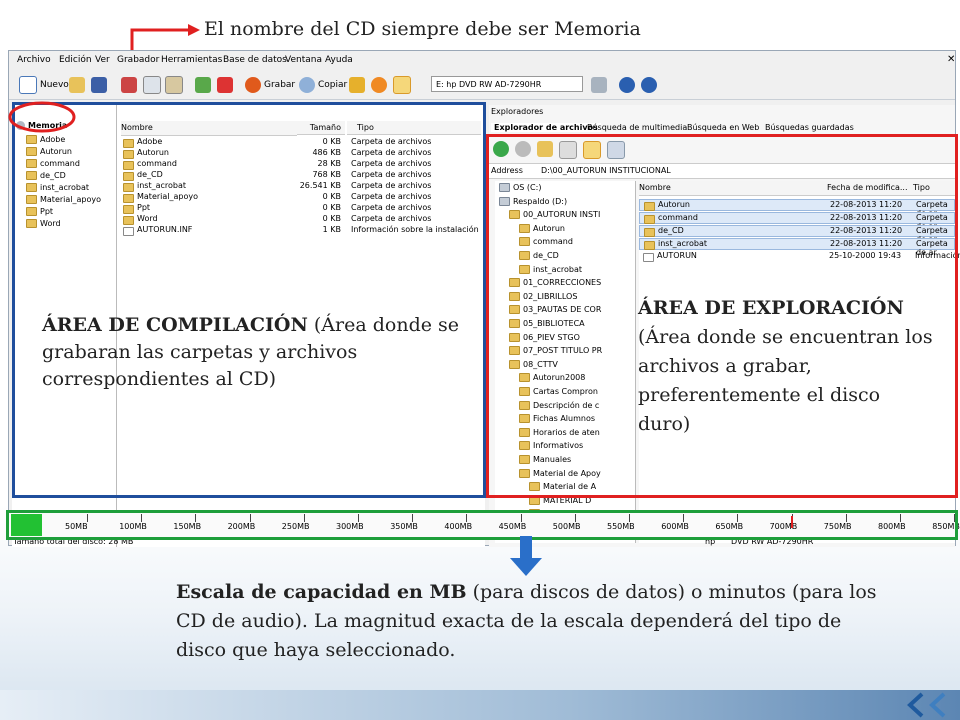 Image resolution: width=960 pixels, height=720 pixels. Describe the element at coordinates (937, 705) in the screenshot. I see `chevron-left-icon` at that location.